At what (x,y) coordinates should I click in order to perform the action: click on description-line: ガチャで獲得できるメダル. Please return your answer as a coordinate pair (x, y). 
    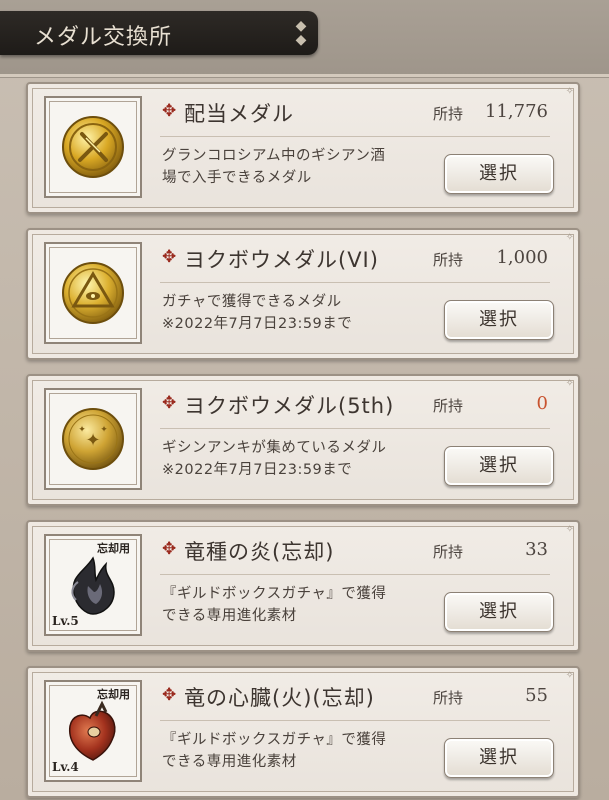
    Looking at the image, I should click on (252, 302).